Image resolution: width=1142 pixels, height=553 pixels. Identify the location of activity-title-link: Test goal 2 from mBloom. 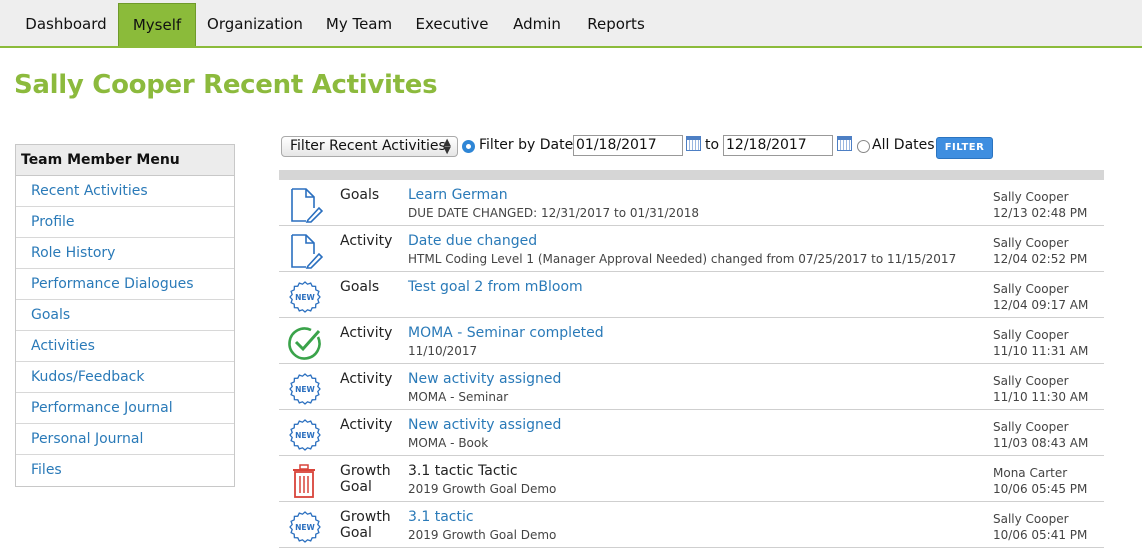
(495, 287).